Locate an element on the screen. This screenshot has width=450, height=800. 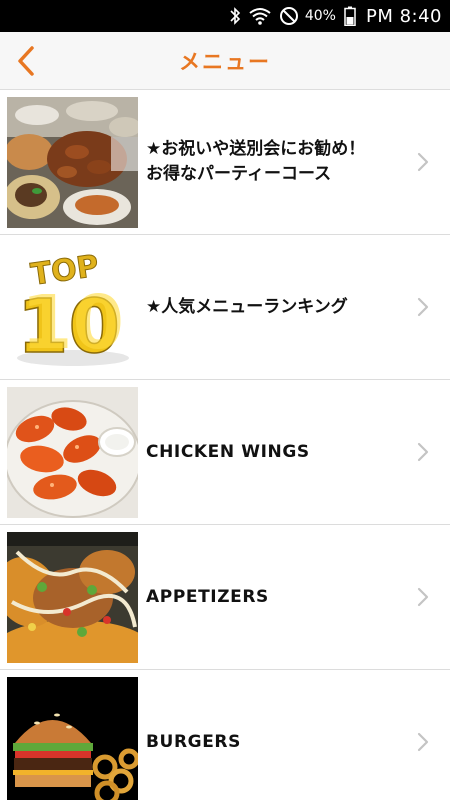
svg-text: 10 is located at coordinates (72, 323).